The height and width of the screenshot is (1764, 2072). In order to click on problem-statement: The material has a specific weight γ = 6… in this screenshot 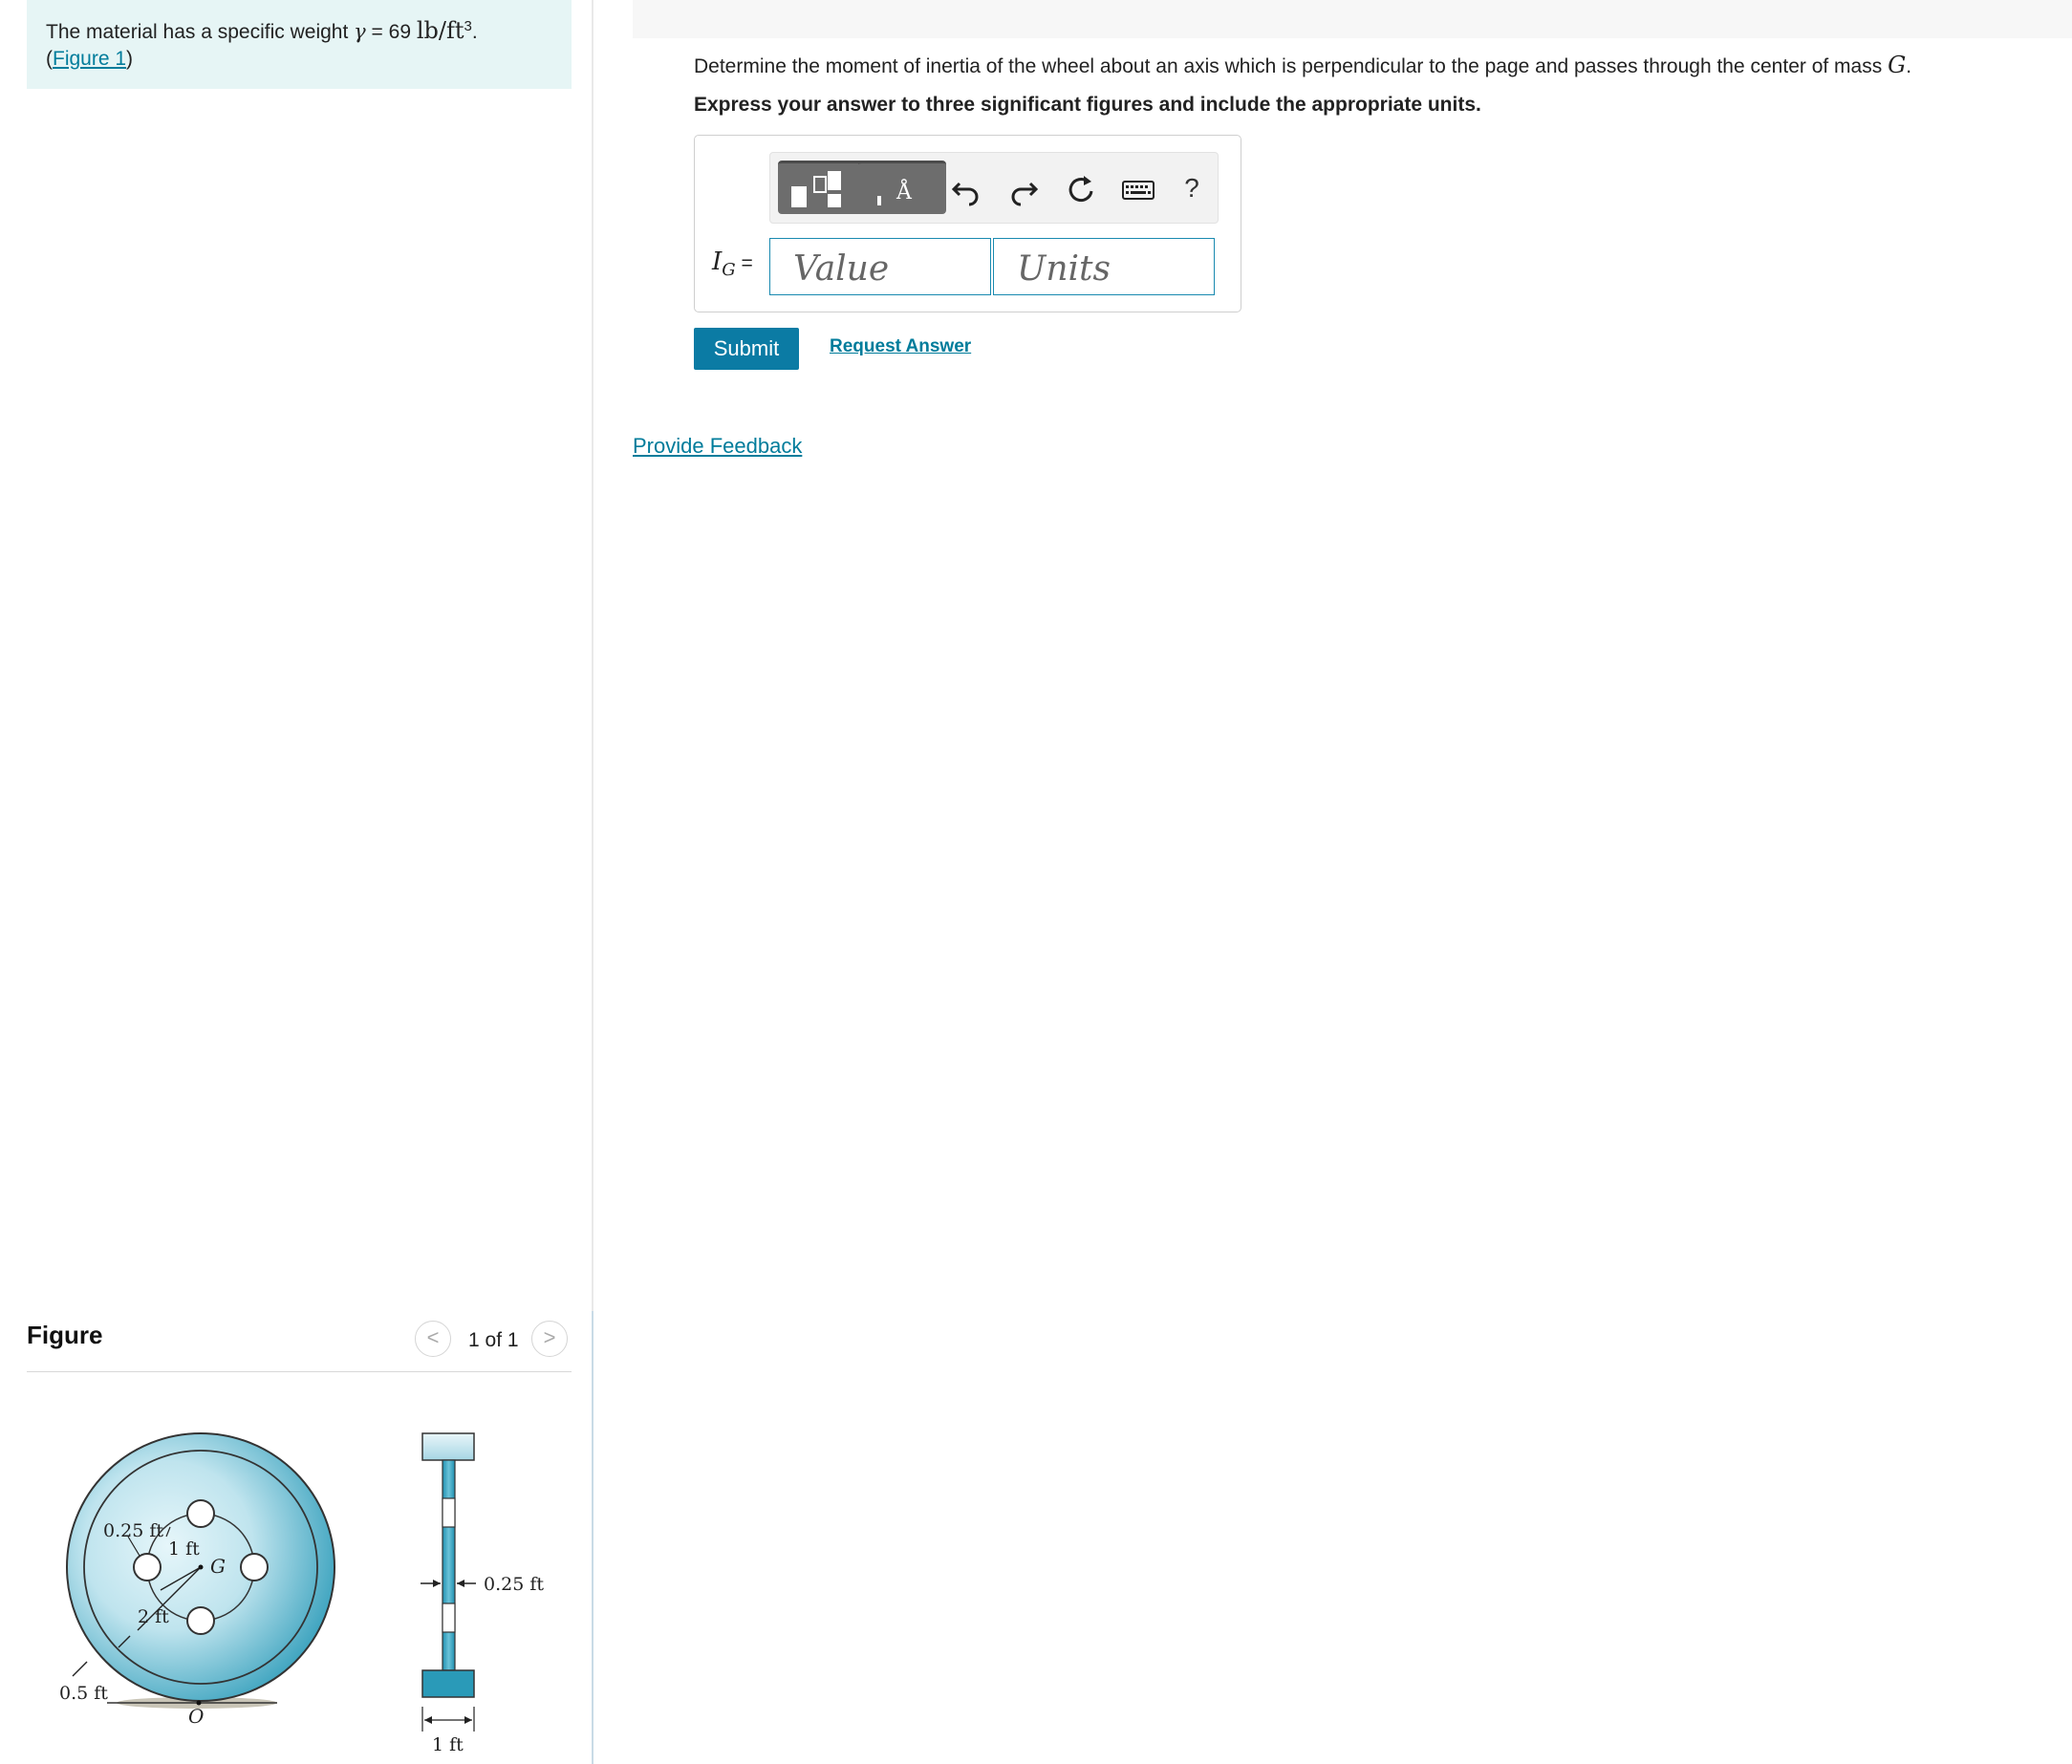, I will do `click(299, 45)`.